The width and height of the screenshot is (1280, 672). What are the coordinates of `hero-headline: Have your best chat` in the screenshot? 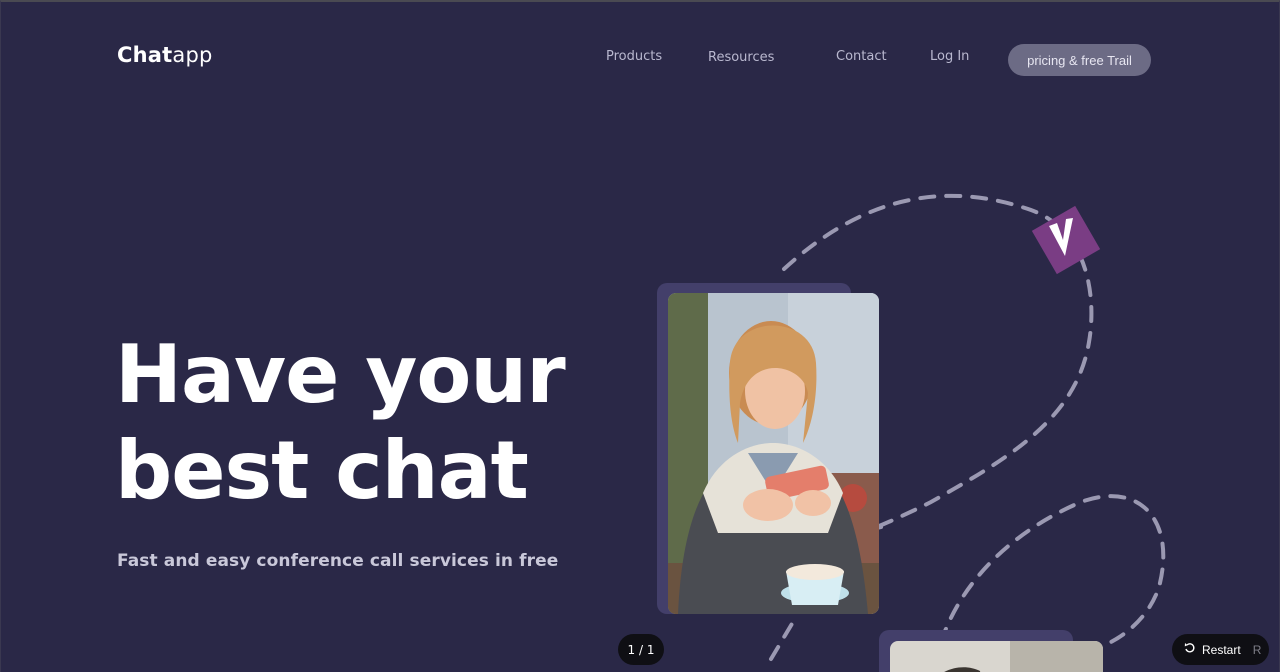 It's located at (340, 423).